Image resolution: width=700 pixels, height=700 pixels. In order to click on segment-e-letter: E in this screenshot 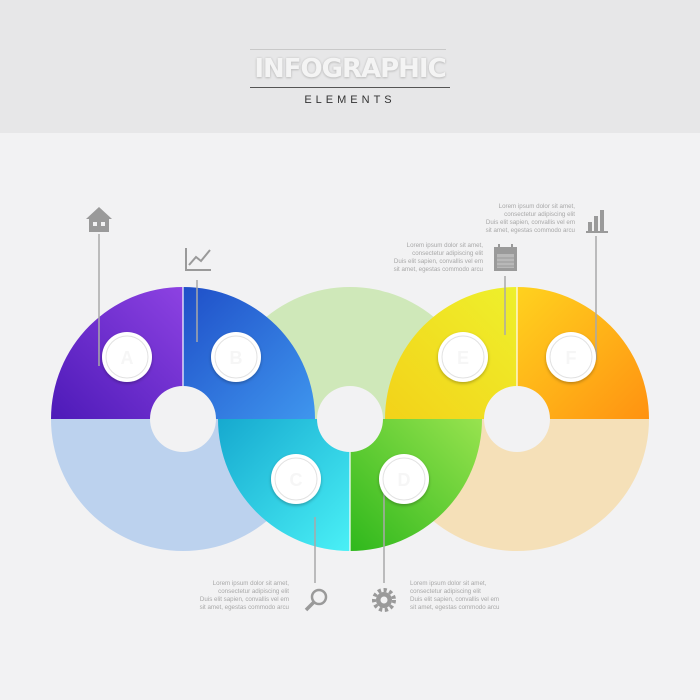, I will do `click(463, 358)`.